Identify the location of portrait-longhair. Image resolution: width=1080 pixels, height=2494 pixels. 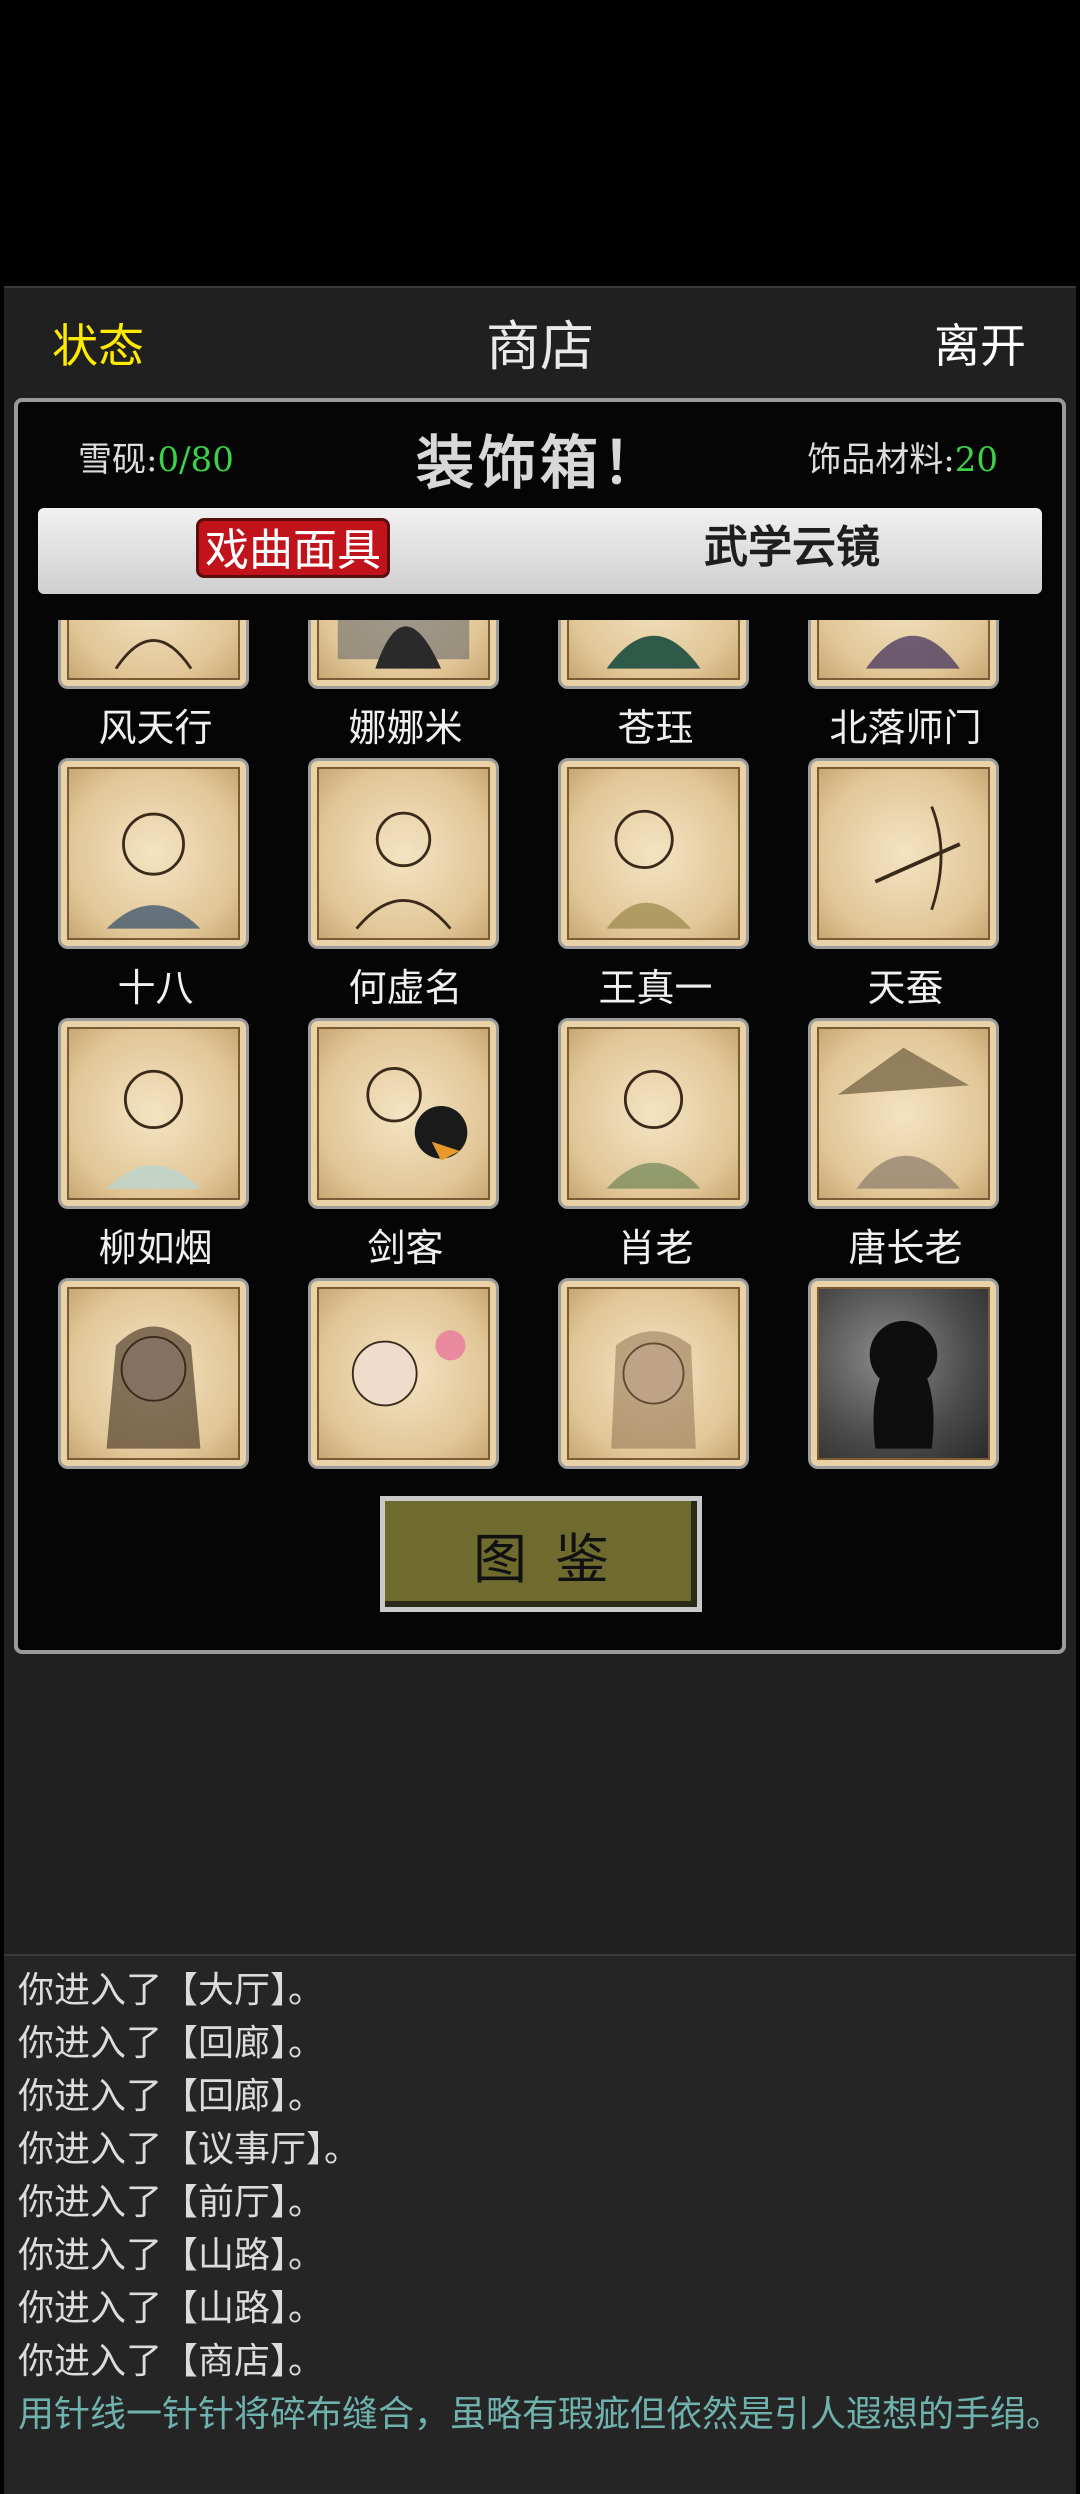
(653, 1373).